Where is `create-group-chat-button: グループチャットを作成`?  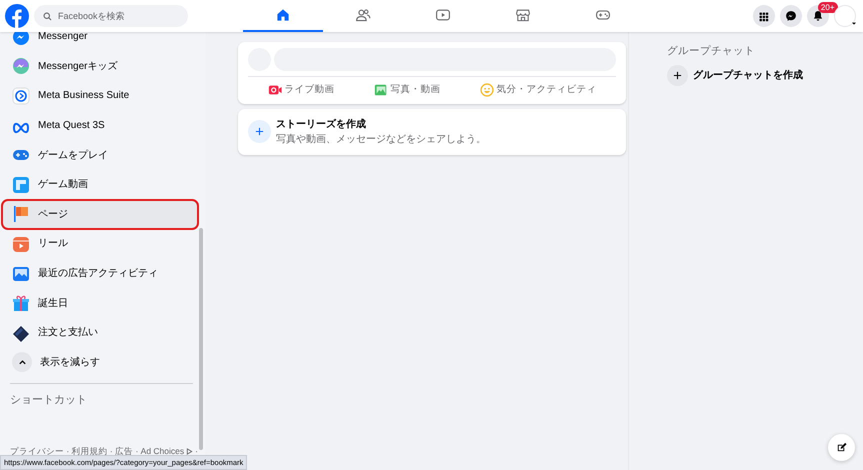
create-group-chat-button: グループチャットを作成 is located at coordinates (765, 75).